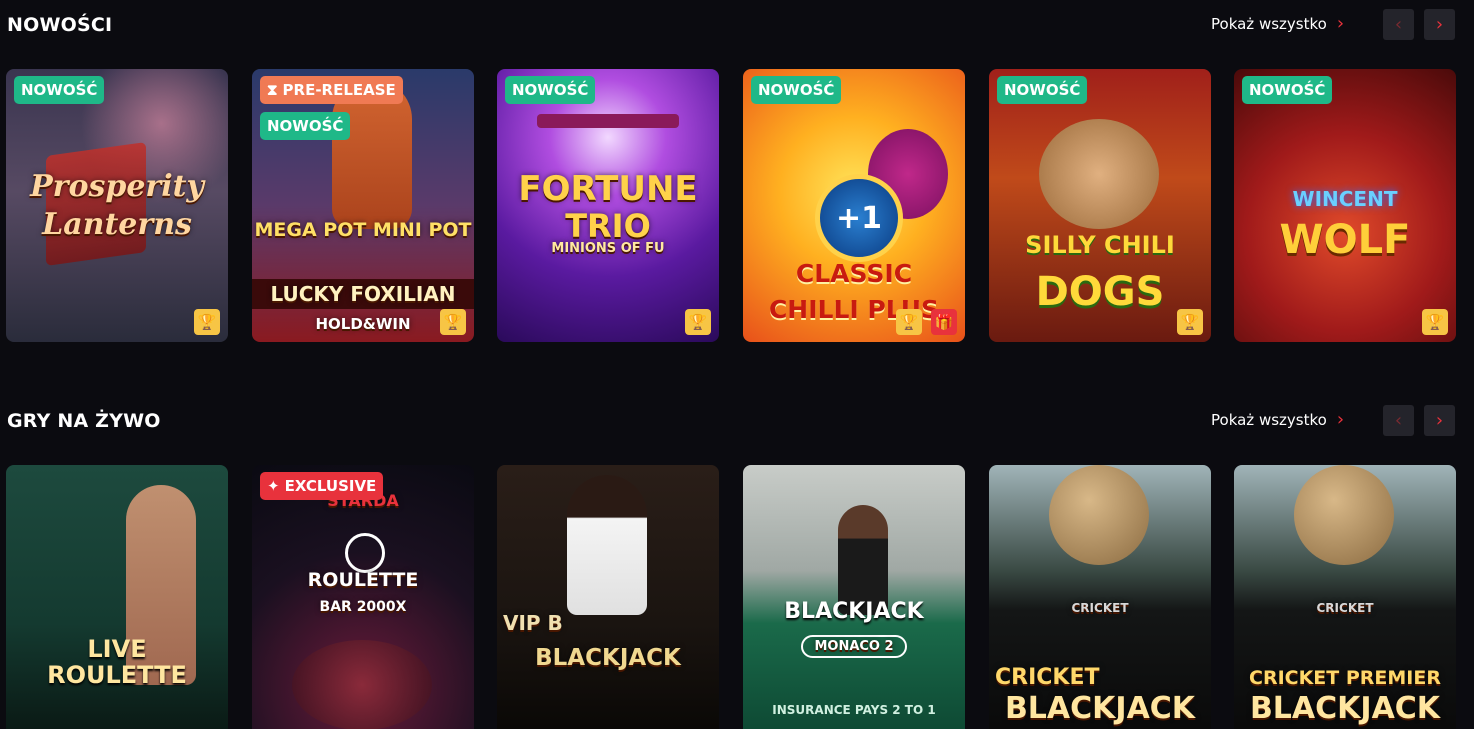 This screenshot has height=729, width=1474. I want to click on carousel-prev-button-gry-na-zywo: ‹, so click(1398, 420).